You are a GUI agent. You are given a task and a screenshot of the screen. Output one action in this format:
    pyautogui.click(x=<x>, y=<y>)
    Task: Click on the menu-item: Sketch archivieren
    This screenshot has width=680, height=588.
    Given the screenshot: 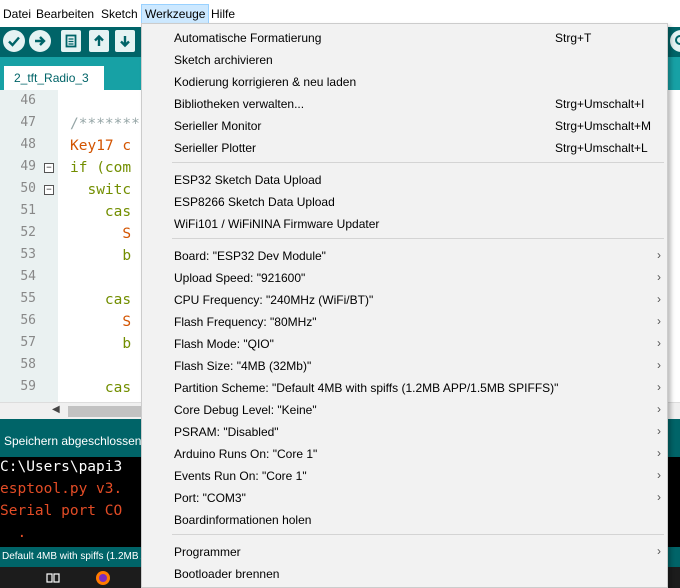 What is the action you would take?
    pyautogui.click(x=404, y=60)
    